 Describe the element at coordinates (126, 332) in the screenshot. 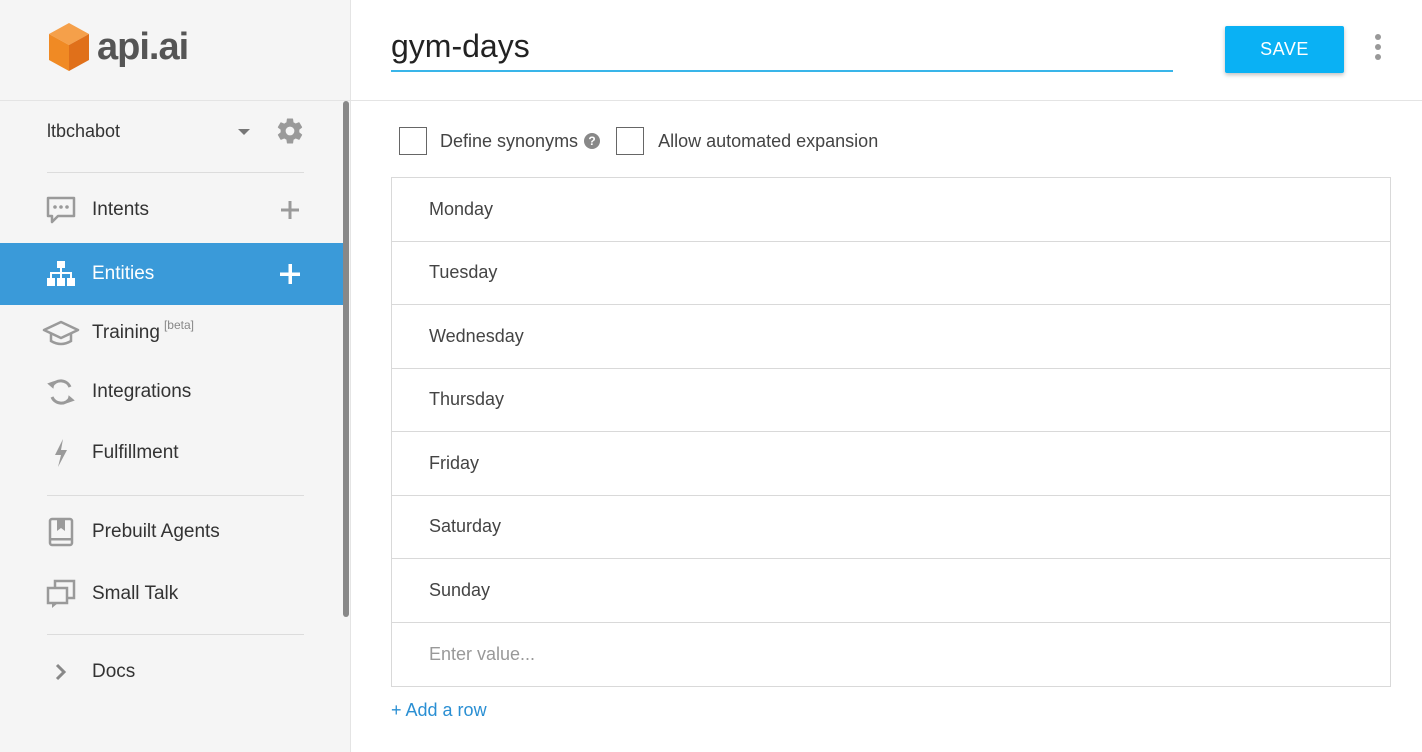

I see `training-label: Training` at that location.